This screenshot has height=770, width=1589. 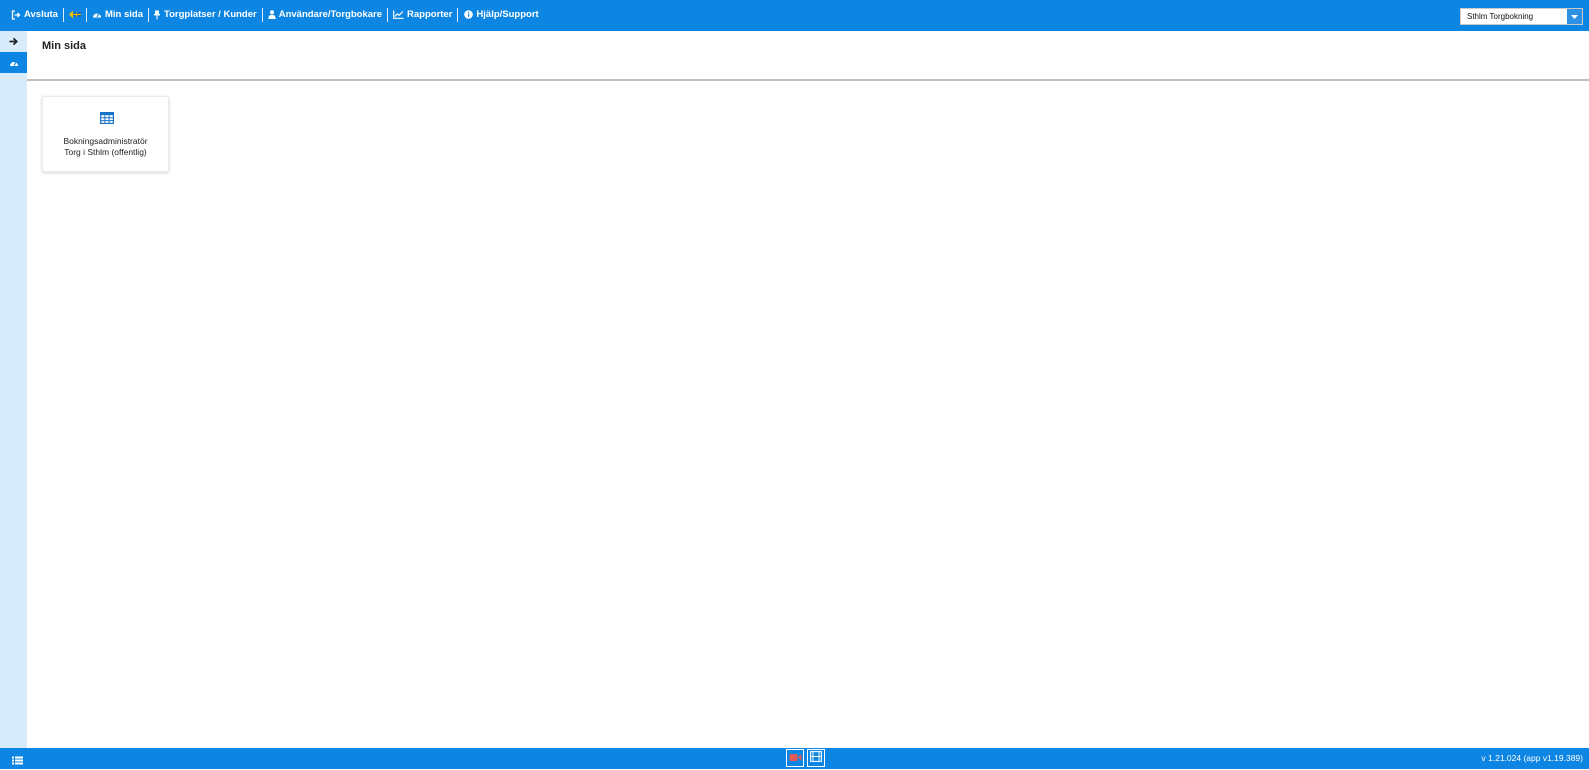 I want to click on list-icon, so click(x=17, y=761).